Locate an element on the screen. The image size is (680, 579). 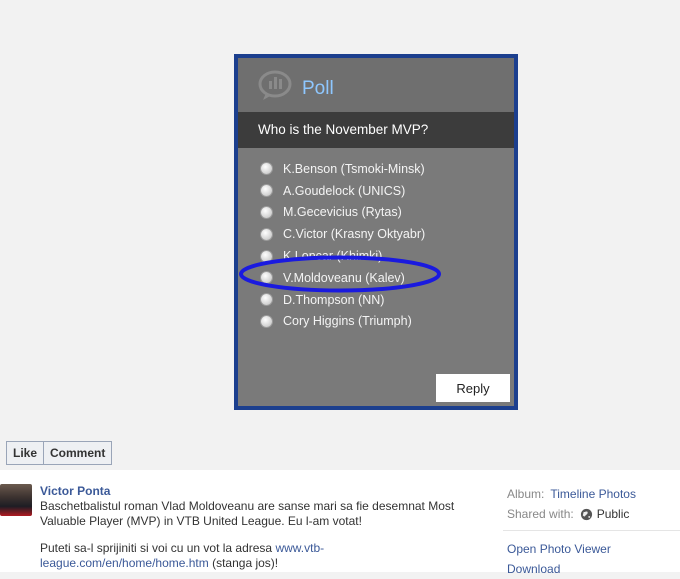
privacy-value: Public is located at coordinates (613, 514).